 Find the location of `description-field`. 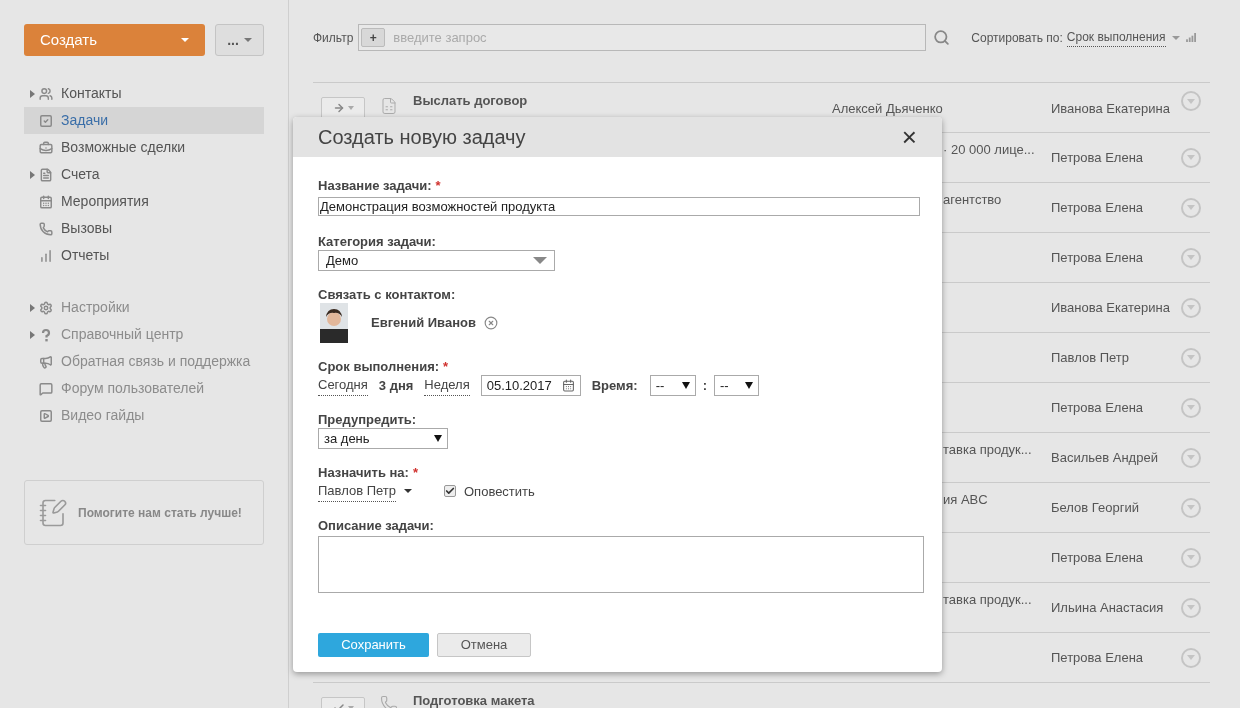

description-field is located at coordinates (621, 564).